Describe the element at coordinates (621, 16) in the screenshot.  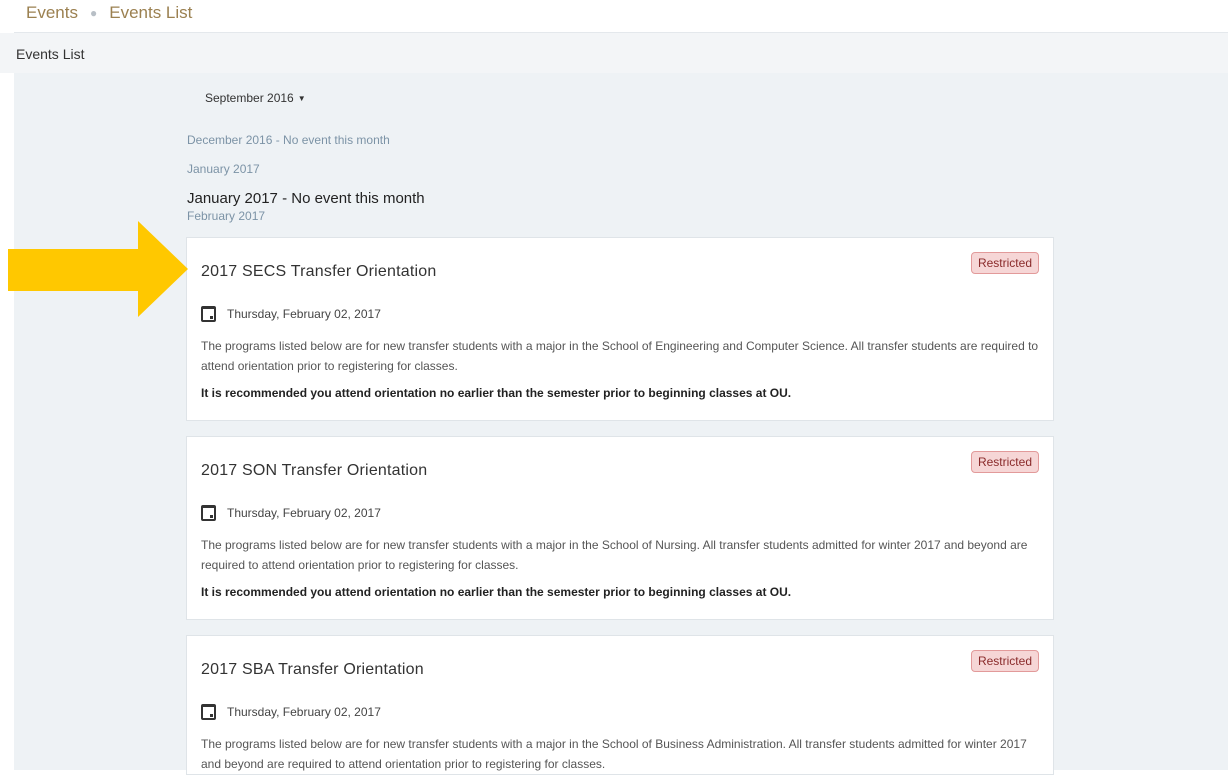
I see `breadcrumb-bar: Events ● Events List` at that location.